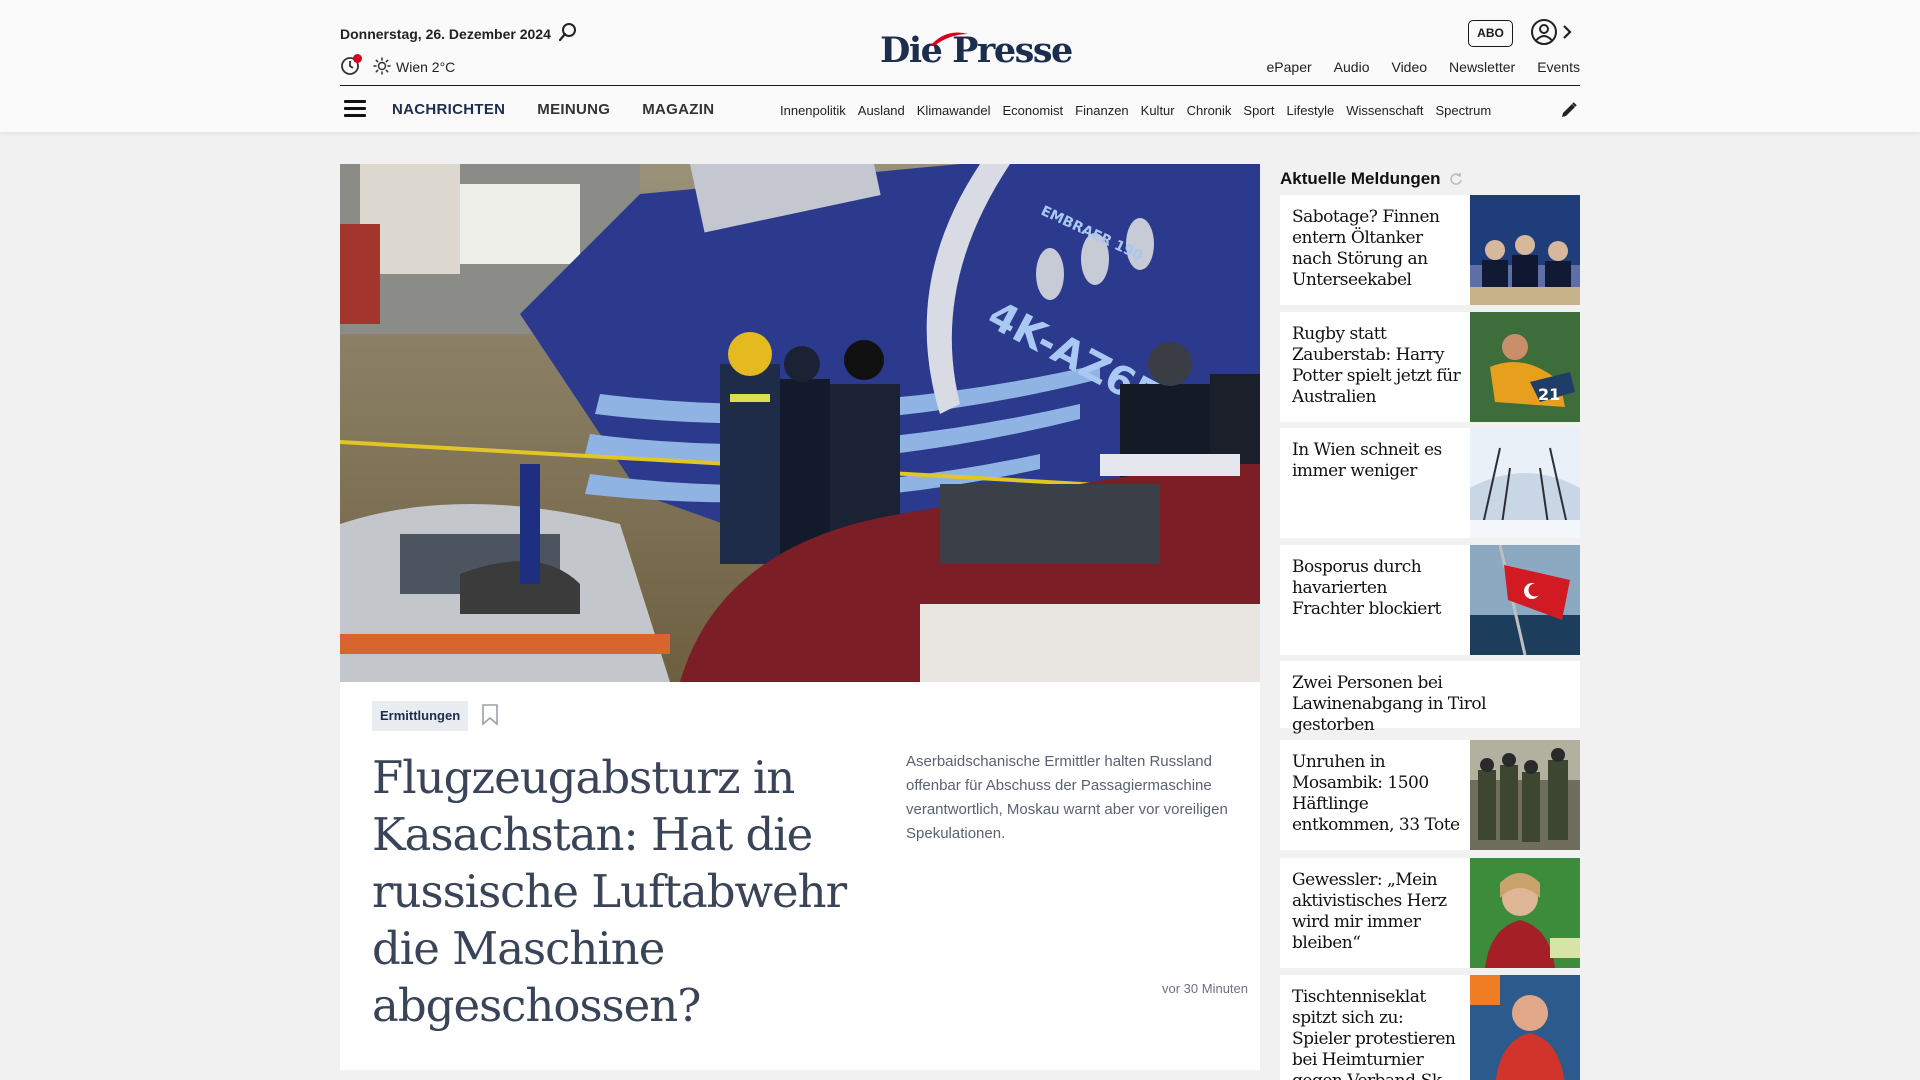 This screenshot has height=1080, width=1920. Describe the element at coordinates (954, 110) in the screenshot. I see `subnav-klimawandel: Klimawandel` at that location.